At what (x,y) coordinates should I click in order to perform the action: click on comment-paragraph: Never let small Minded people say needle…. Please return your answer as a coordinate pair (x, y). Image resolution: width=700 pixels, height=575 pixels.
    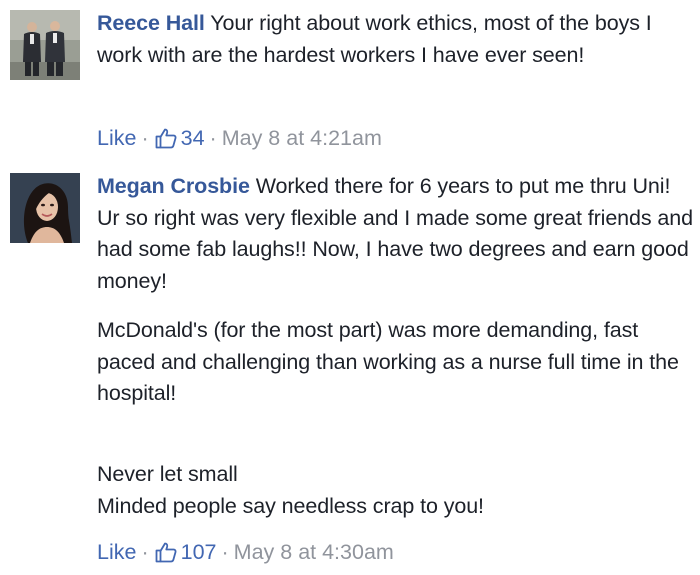
    Looking at the image, I should click on (397, 475).